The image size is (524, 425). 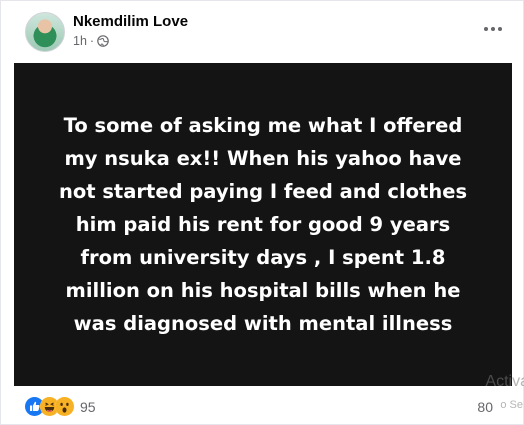 What do you see at coordinates (262, 32) in the screenshot?
I see `post-header: Nkemdilim Love 1h ·` at bounding box center [262, 32].